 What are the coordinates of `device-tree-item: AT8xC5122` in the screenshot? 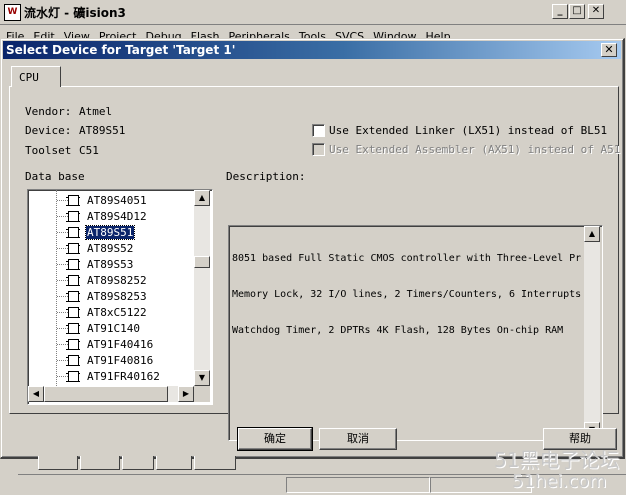 It's located at (111, 312).